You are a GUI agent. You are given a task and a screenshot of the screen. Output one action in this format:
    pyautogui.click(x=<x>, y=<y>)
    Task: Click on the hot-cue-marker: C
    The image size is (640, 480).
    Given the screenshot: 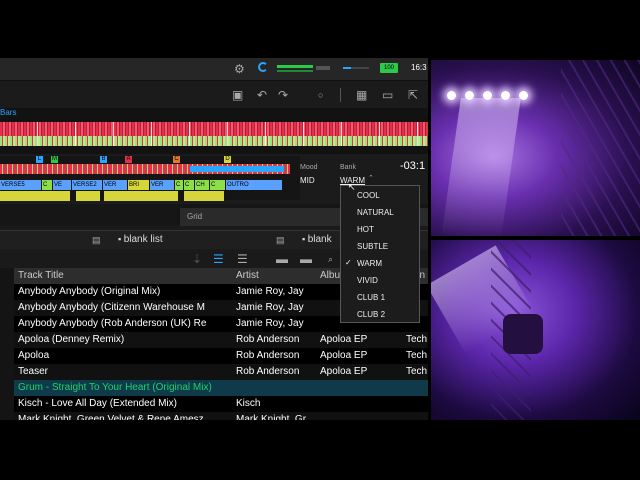 What is the action you would take?
    pyautogui.click(x=176, y=159)
    